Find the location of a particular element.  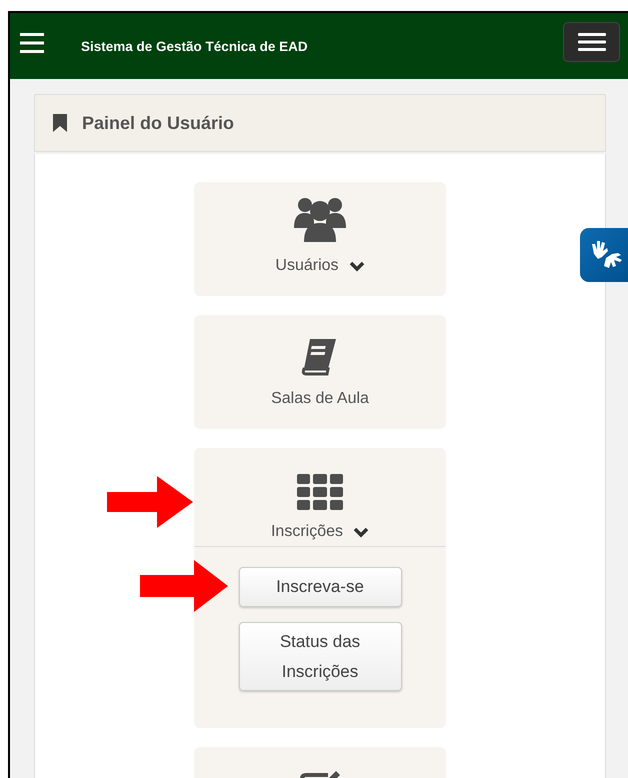

menu-button is located at coordinates (591, 42).